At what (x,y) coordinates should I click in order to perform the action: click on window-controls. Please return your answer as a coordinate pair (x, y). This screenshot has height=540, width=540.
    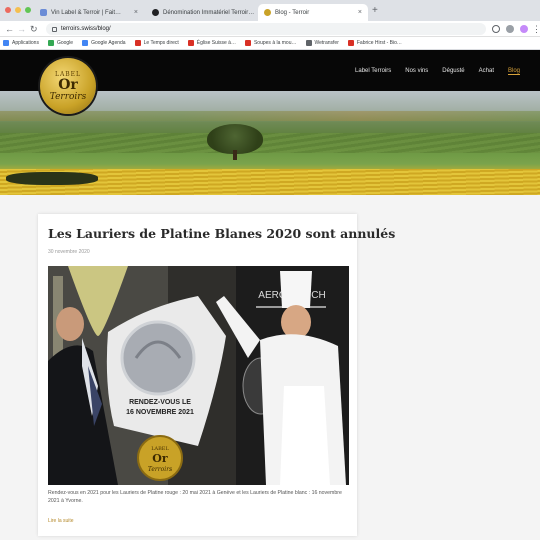
    Looking at the image, I should click on (18, 10).